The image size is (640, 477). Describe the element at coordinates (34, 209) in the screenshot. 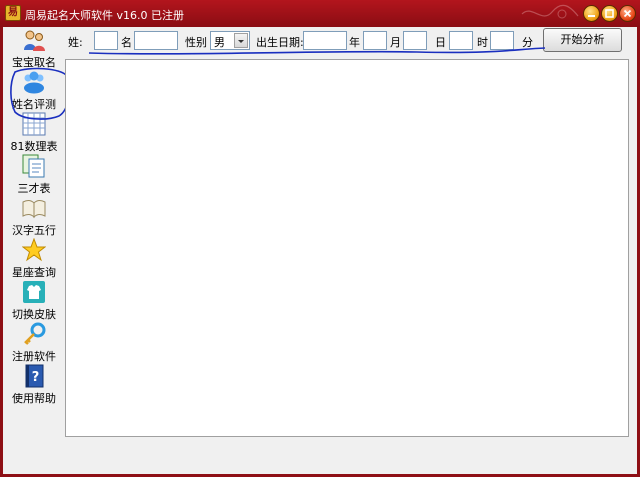

I see `open-book-icon` at that location.